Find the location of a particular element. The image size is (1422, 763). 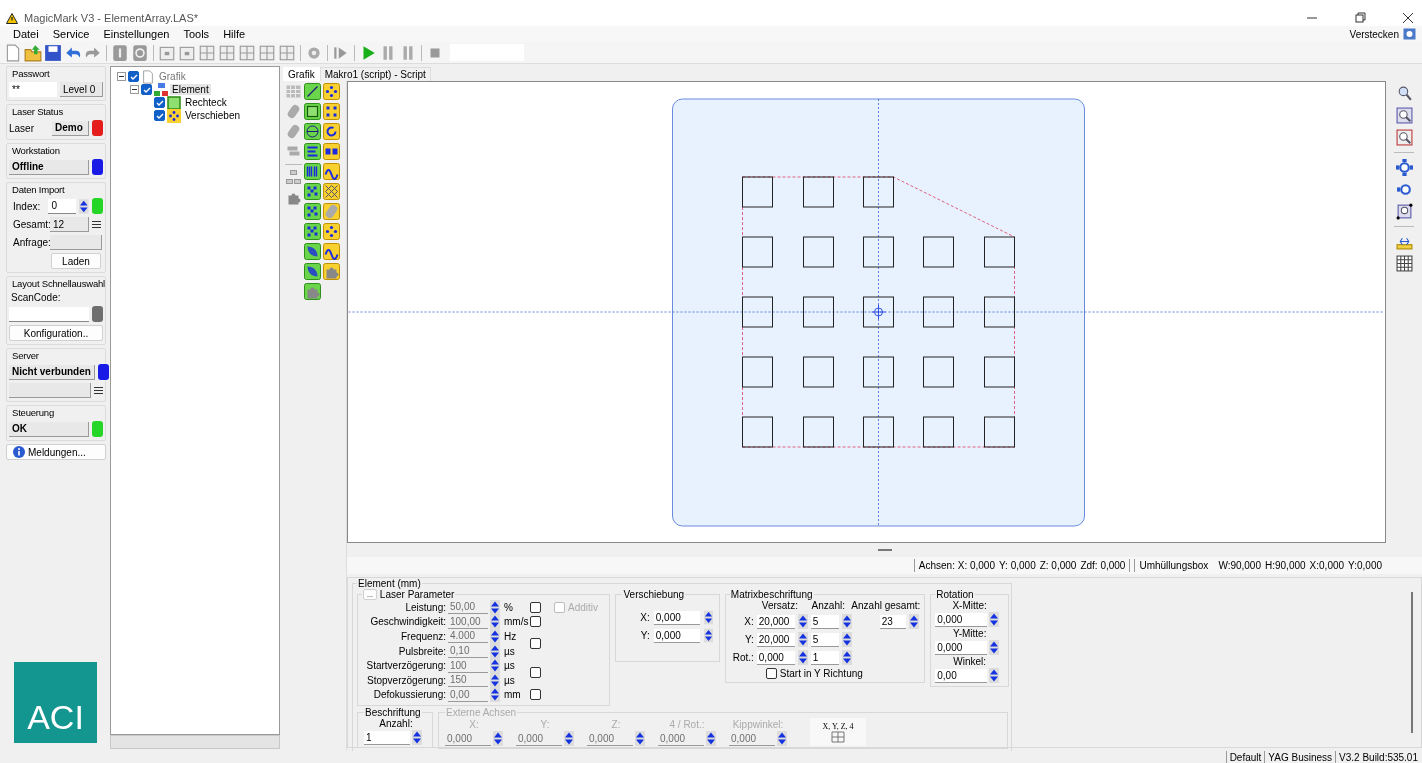

load-button: Laden is located at coordinates (76, 261).